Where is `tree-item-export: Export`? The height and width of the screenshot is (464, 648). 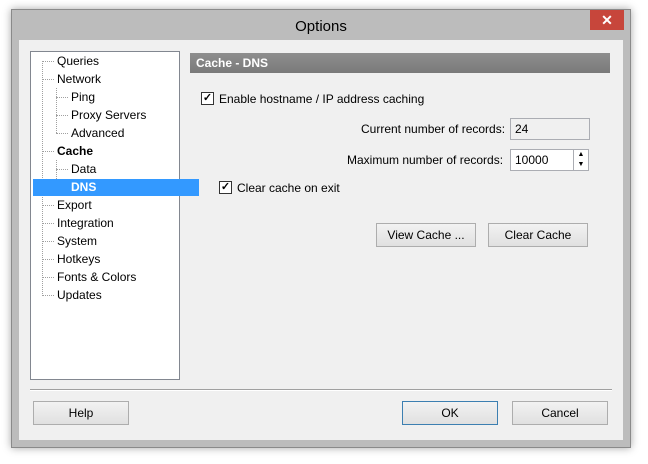 tree-item-export: Export is located at coordinates (74, 205).